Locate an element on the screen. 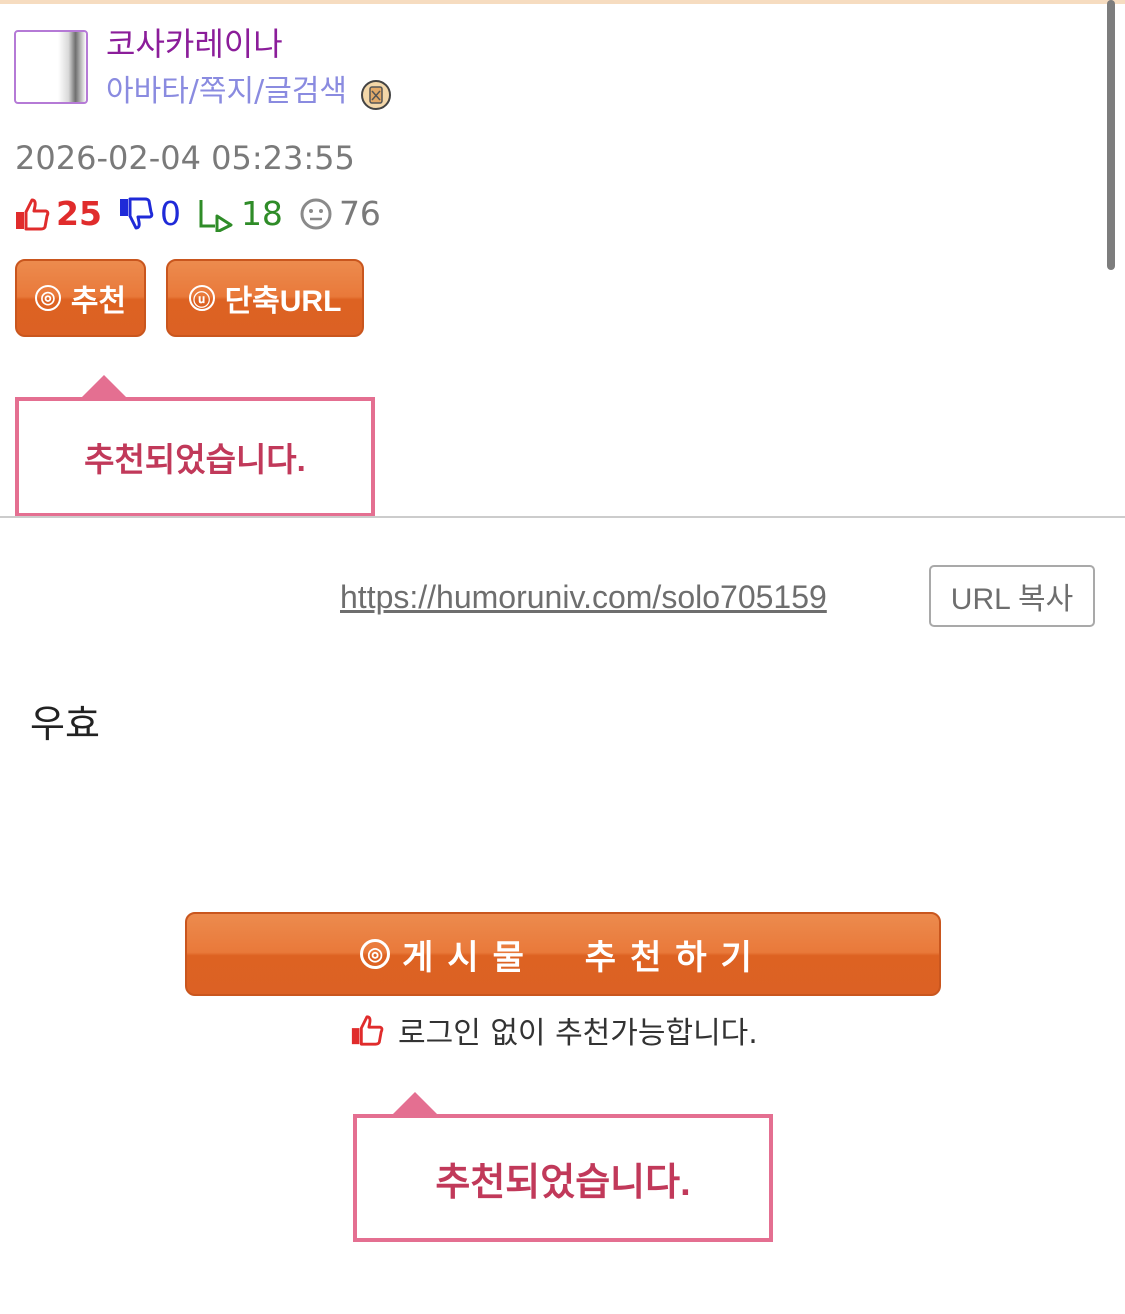  post-body: 우효 is located at coordinates (65, 724).